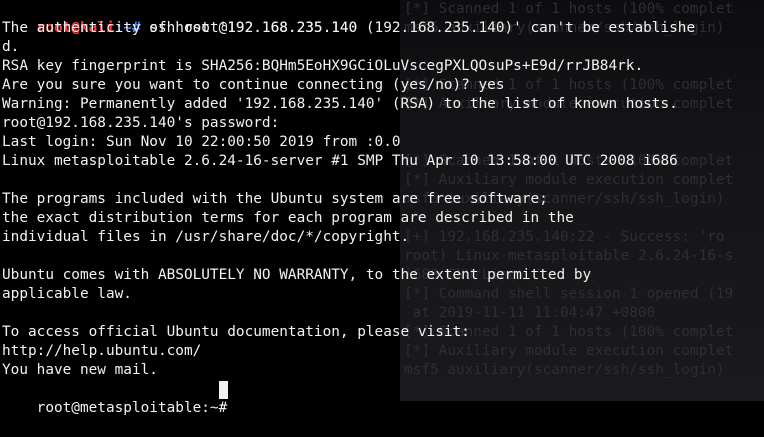  Describe the element at coordinates (11, 47) in the screenshot. I see `terminal-output-line: d.` at that location.